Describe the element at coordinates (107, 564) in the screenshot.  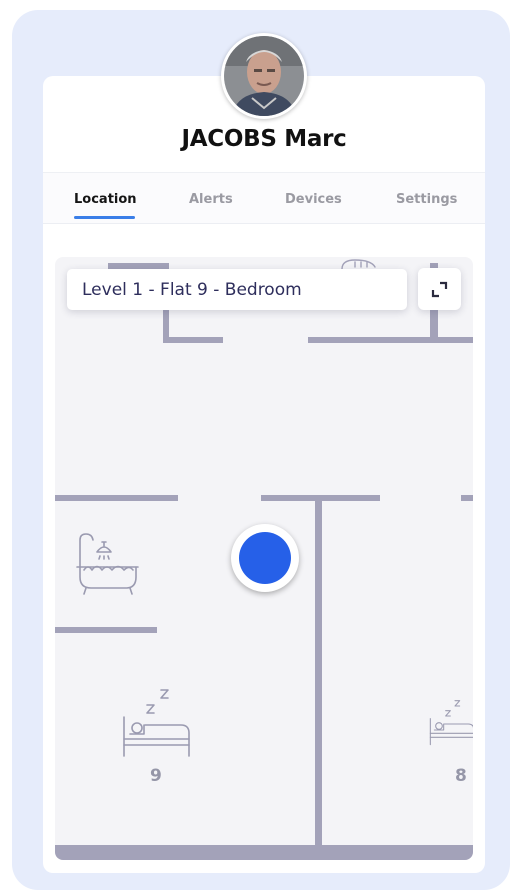
I see `bathtub-icon` at that location.